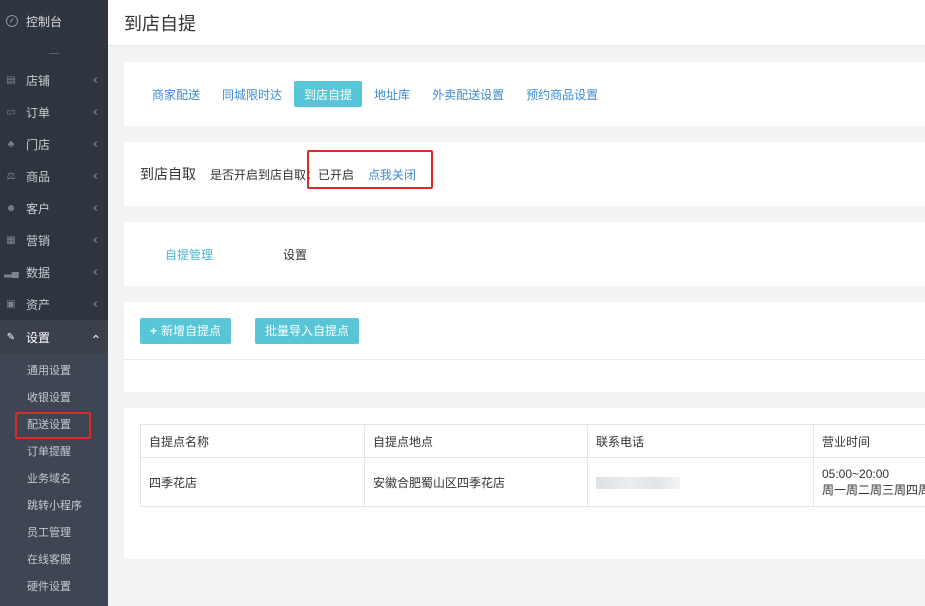 The image size is (925, 606). Describe the element at coordinates (11, 272) in the screenshot. I see `bar-chart-icon: ▂▄` at that location.